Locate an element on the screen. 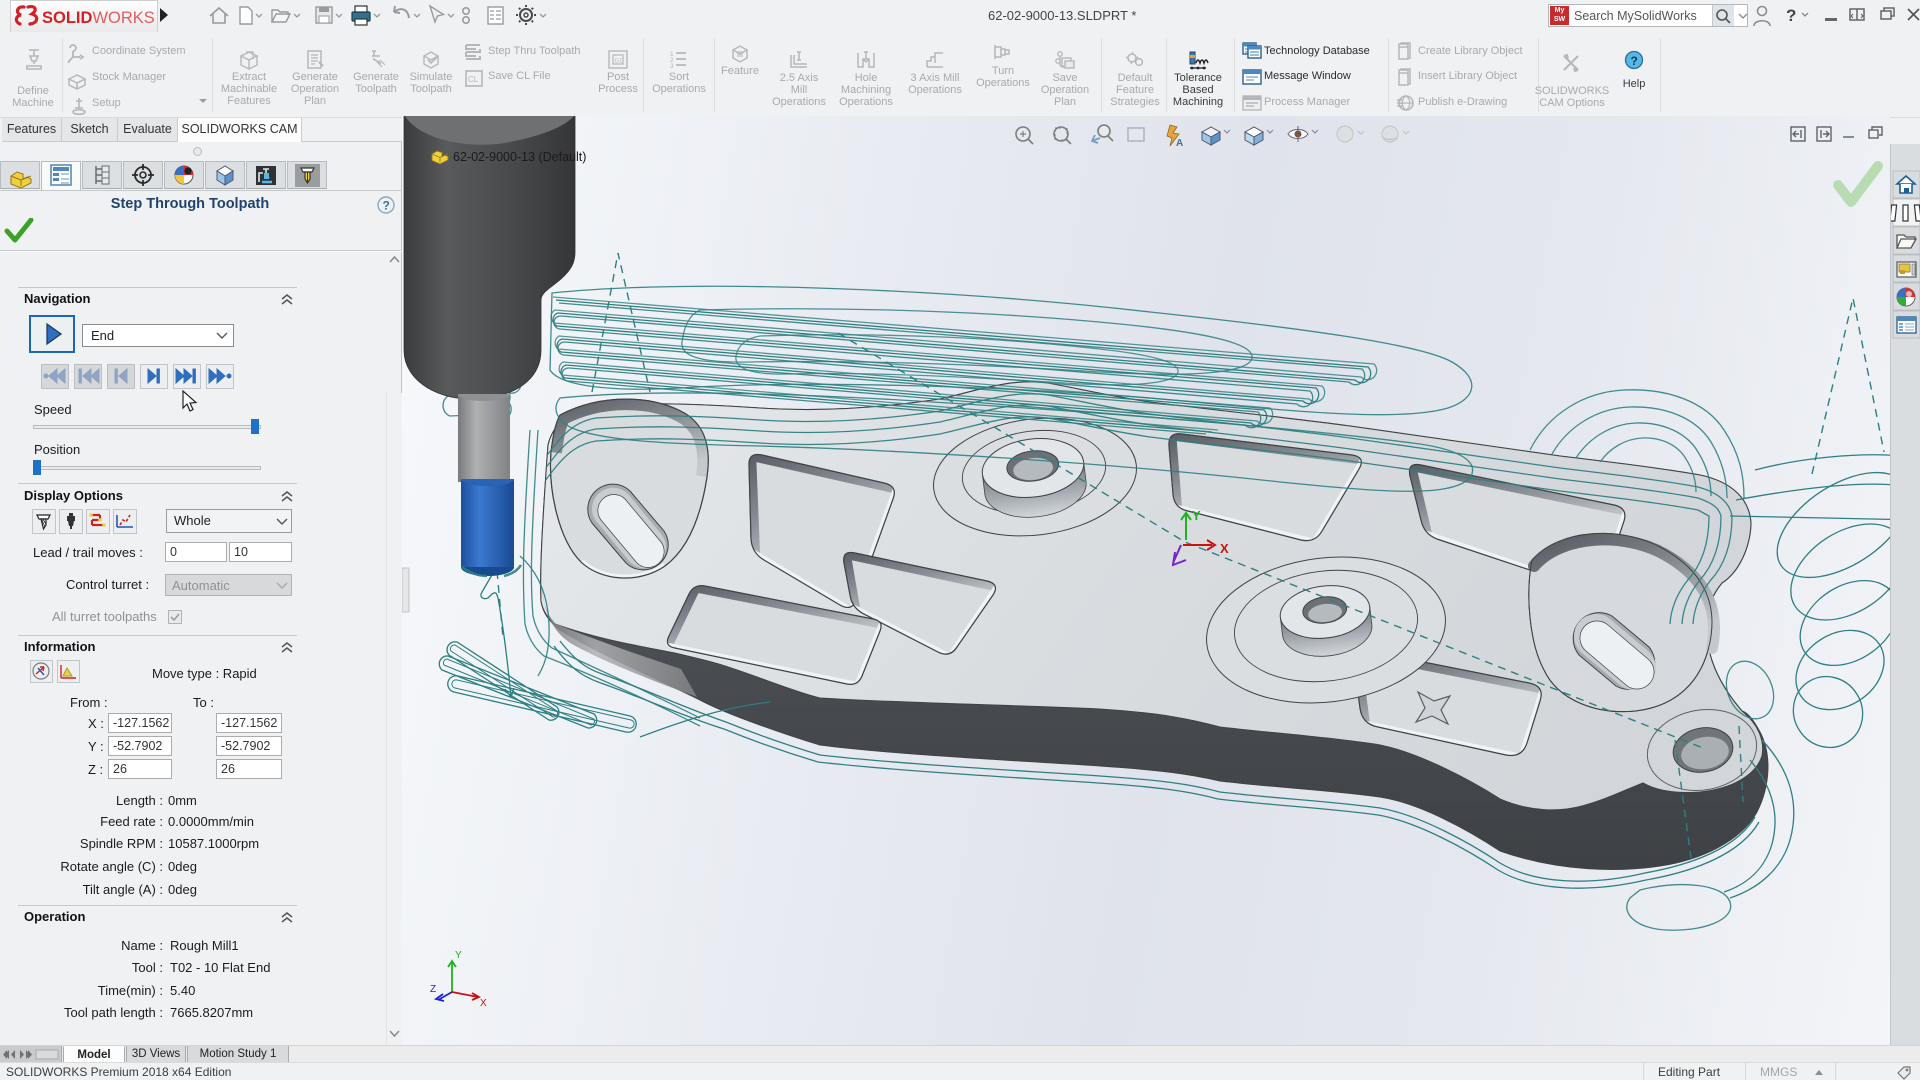 The height and width of the screenshot is (1080, 1920). svg-text: CL is located at coordinates (473, 79).